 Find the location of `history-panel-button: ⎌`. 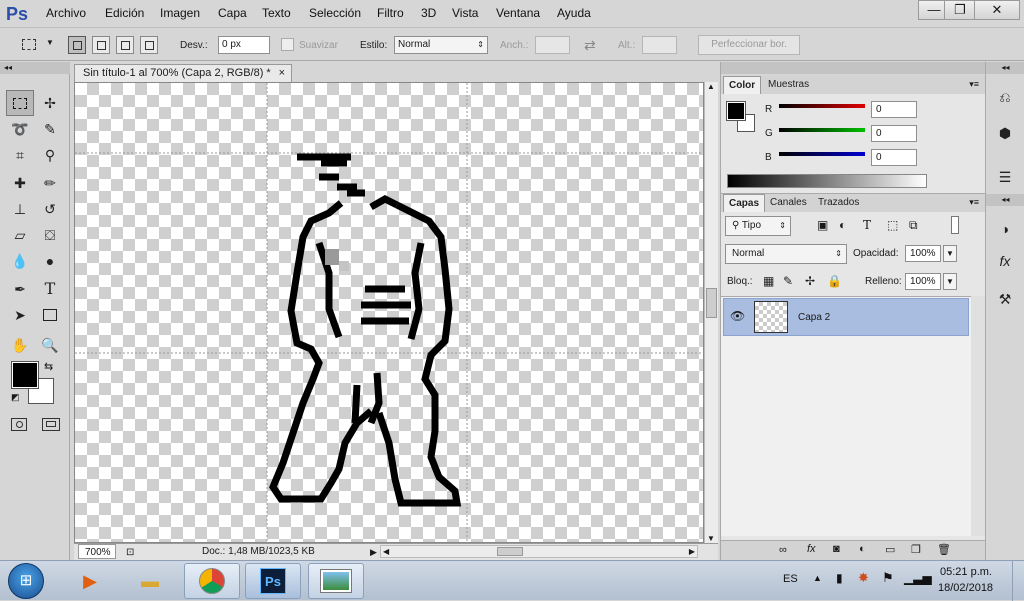

history-panel-button: ⎌ is located at coordinates (1005, 97).